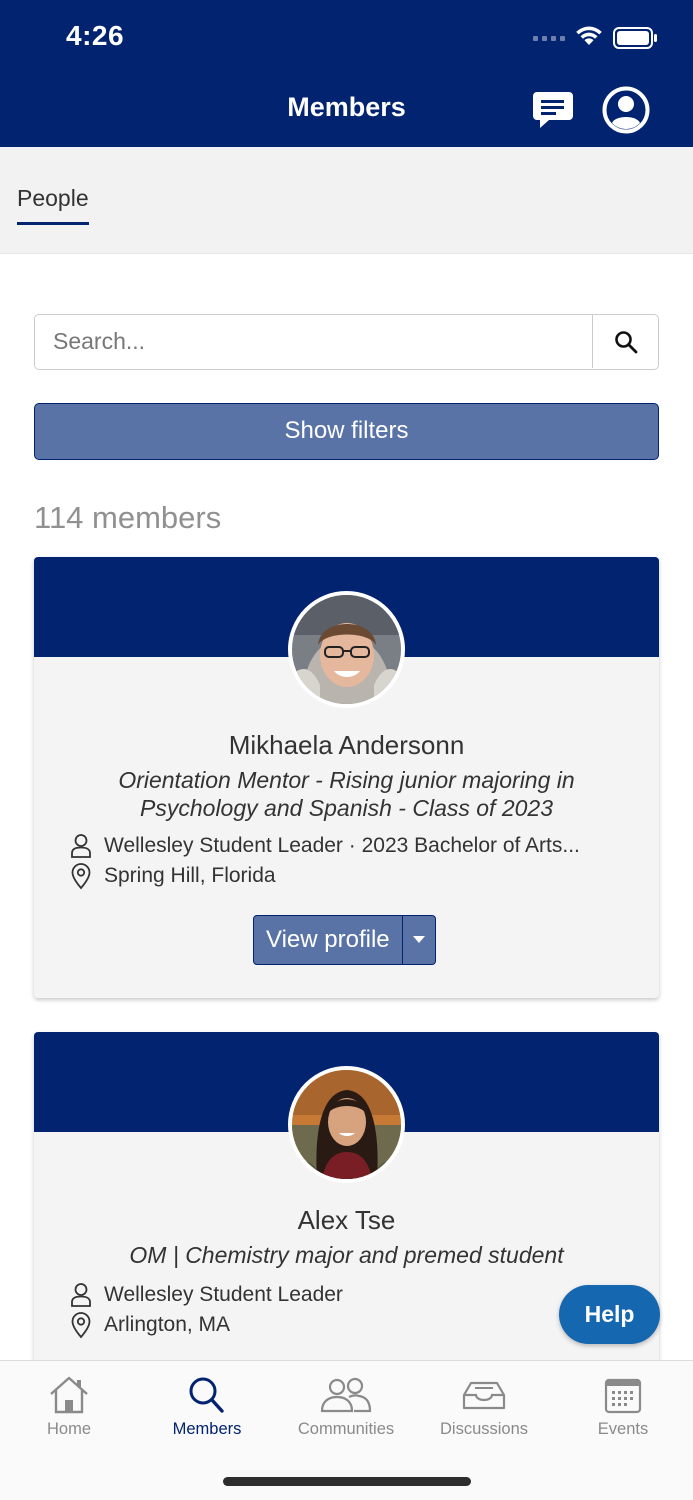  I want to click on help-button: Help, so click(609, 1314).